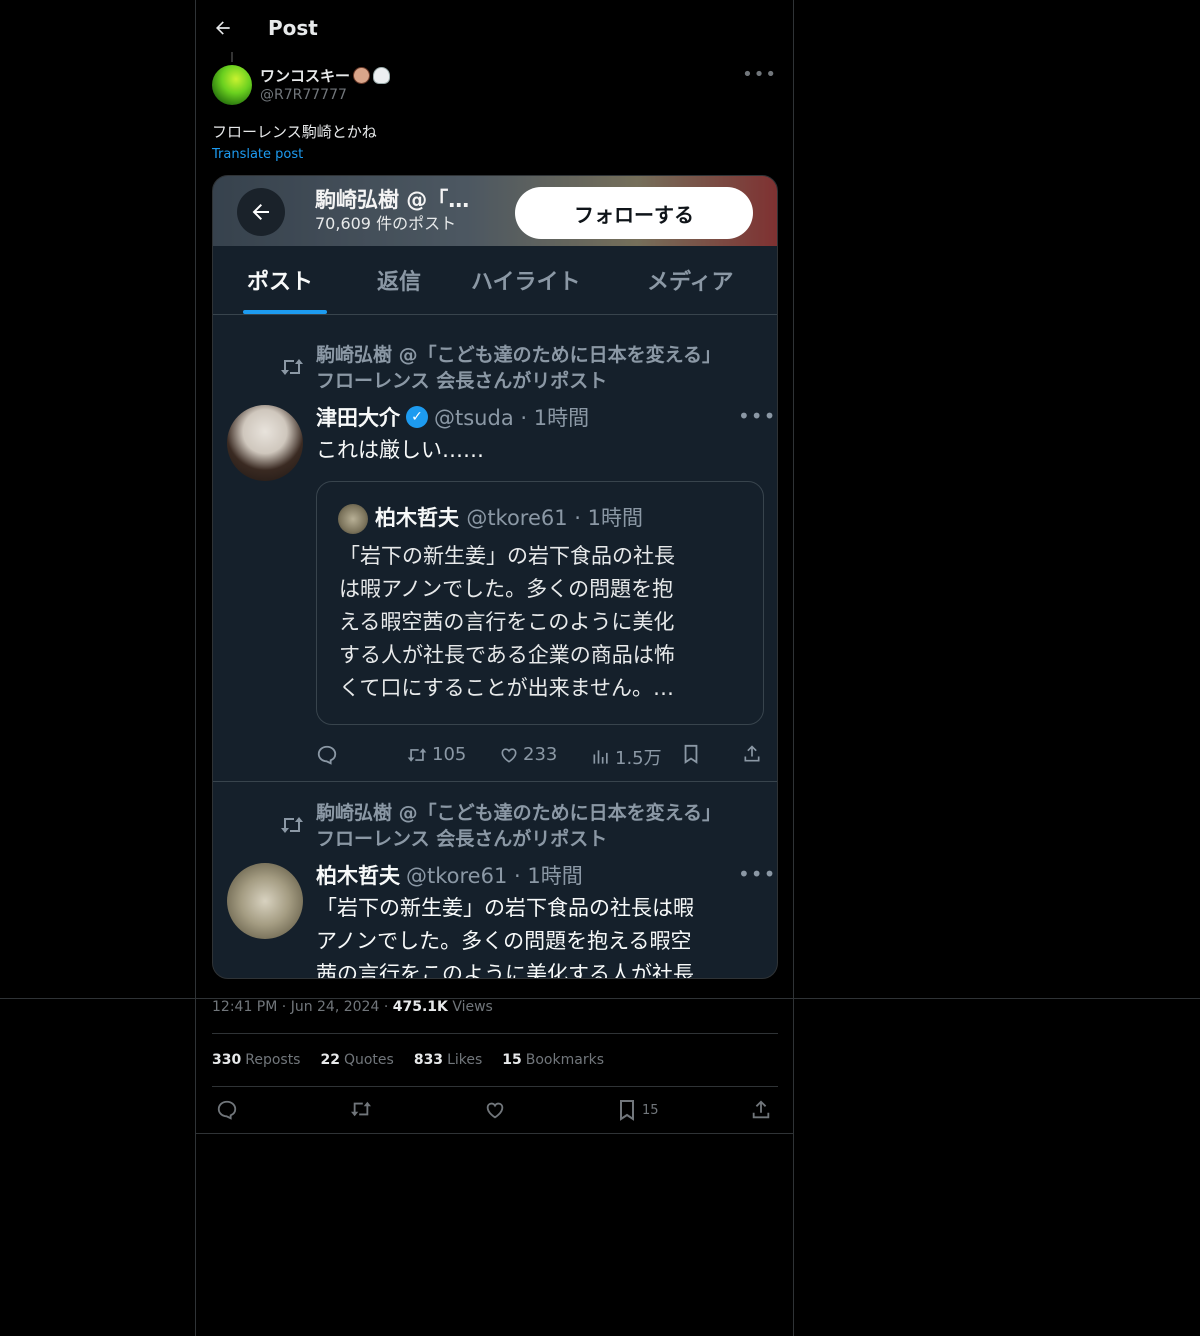 The height and width of the screenshot is (1336, 1200). What do you see at coordinates (634, 213) in the screenshot?
I see `media-follow-button: フォローする` at bounding box center [634, 213].